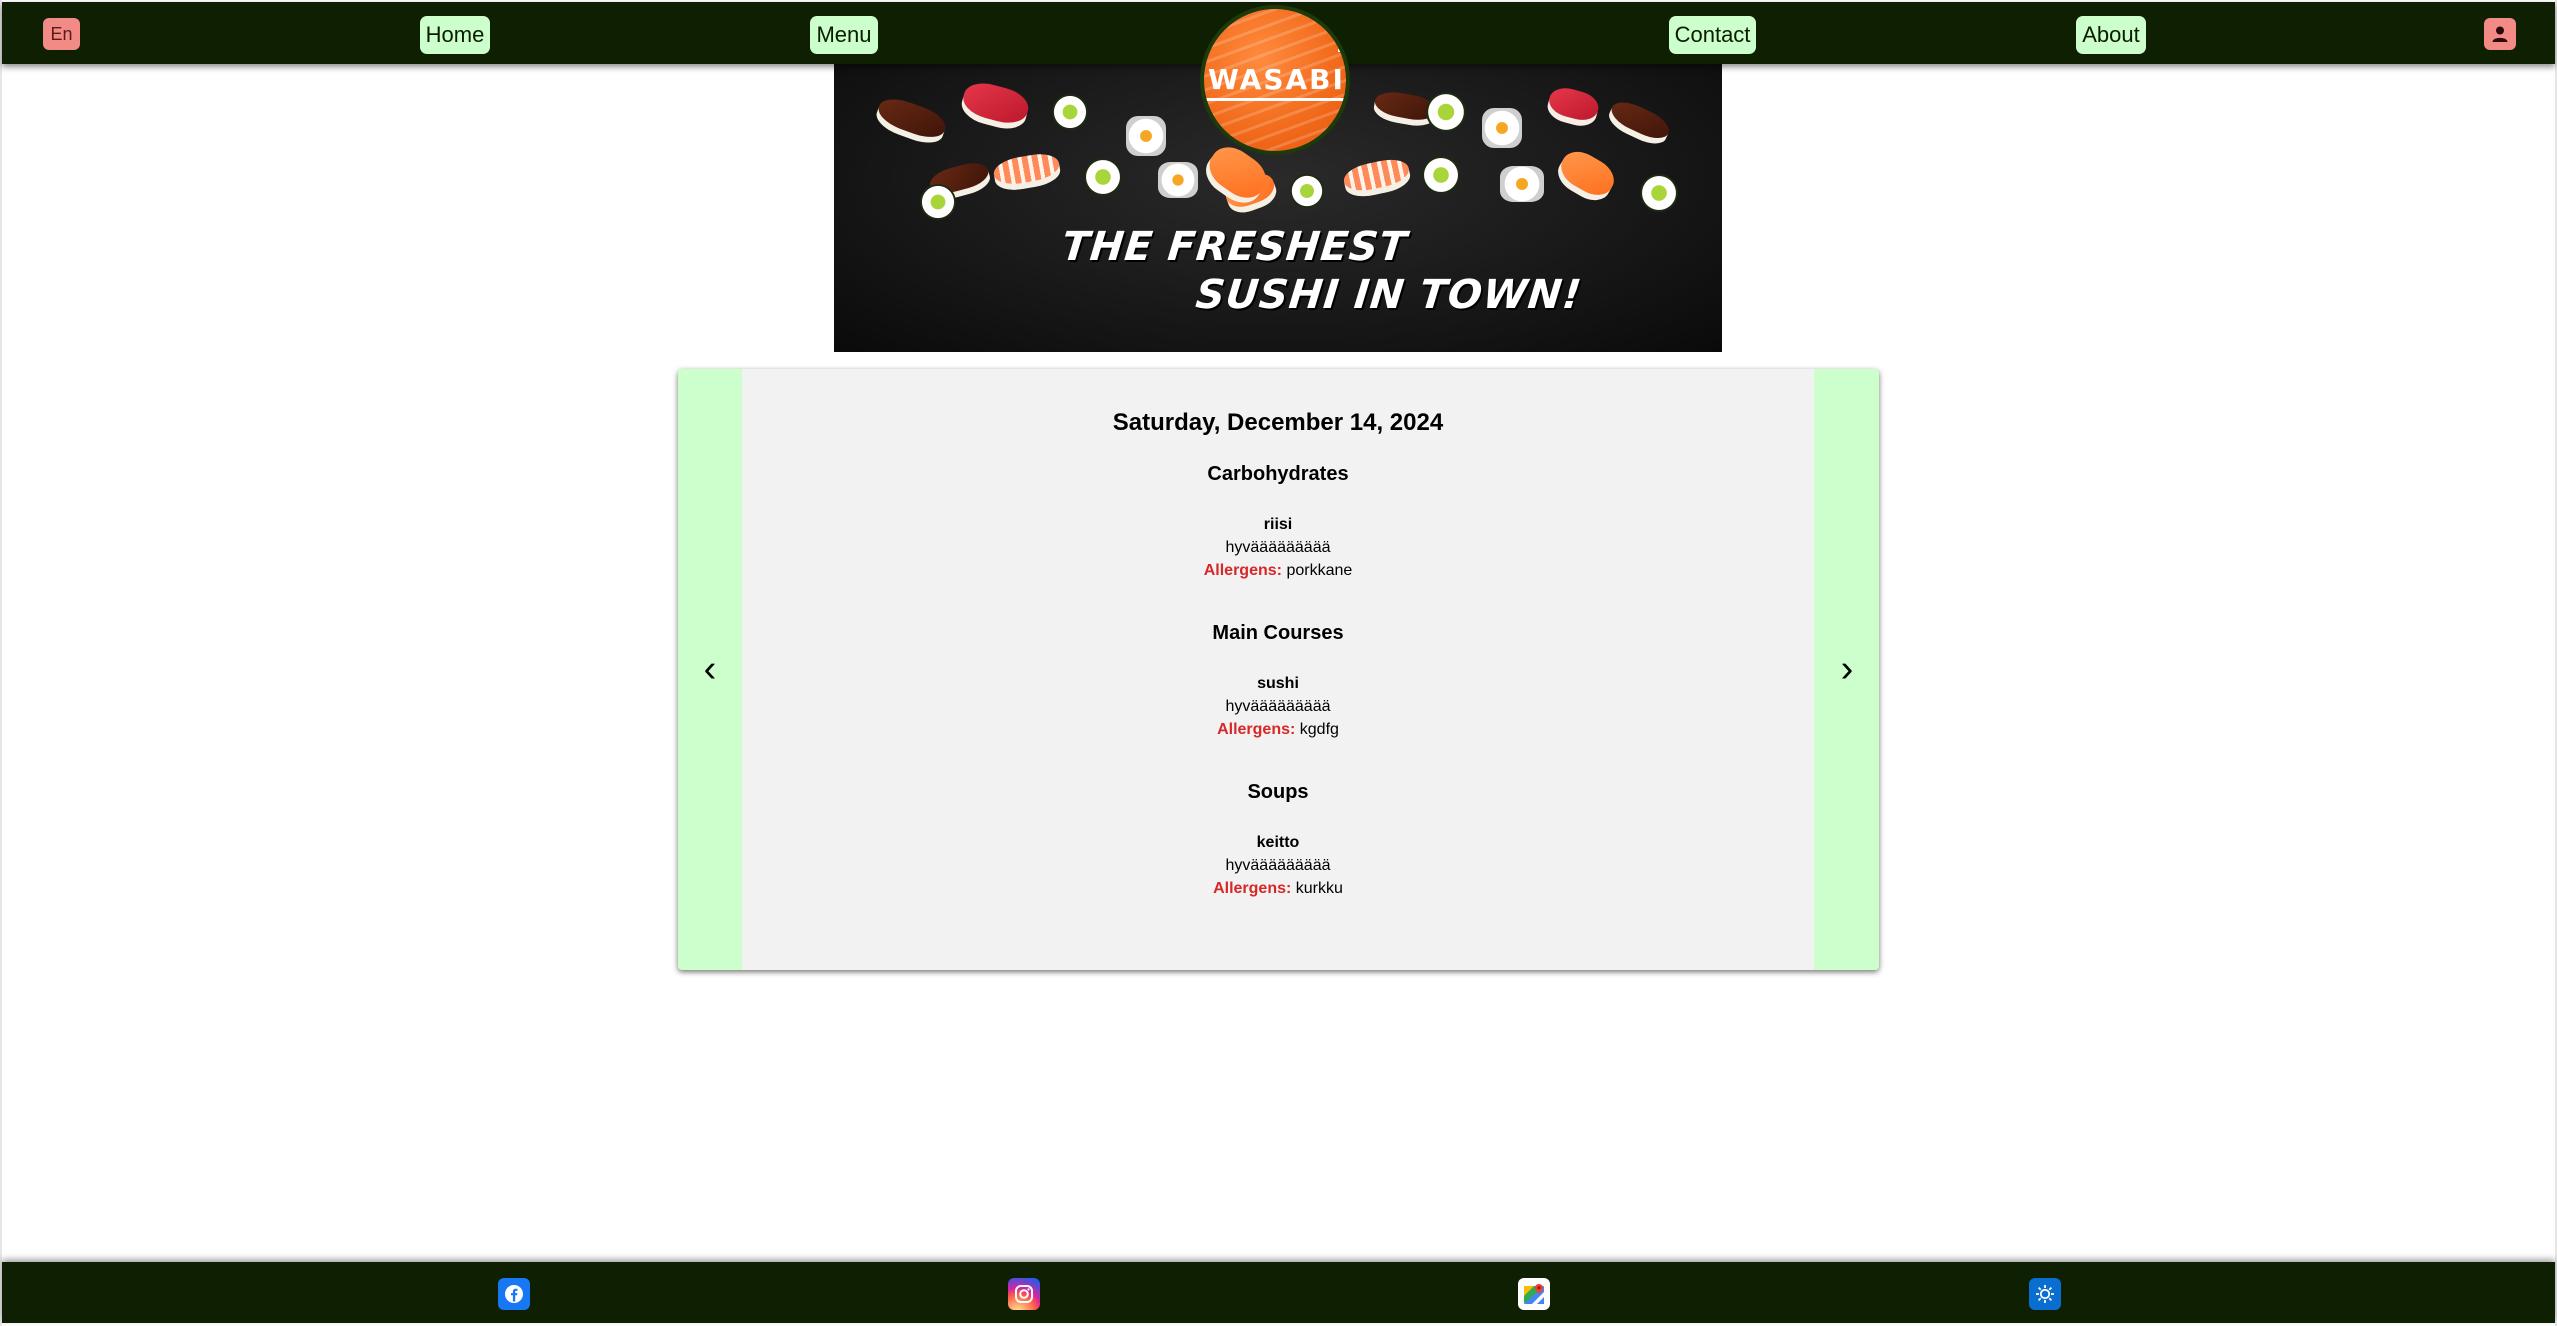 The height and width of the screenshot is (1326, 2557). I want to click on footer-bar, so click(1278, 1292).